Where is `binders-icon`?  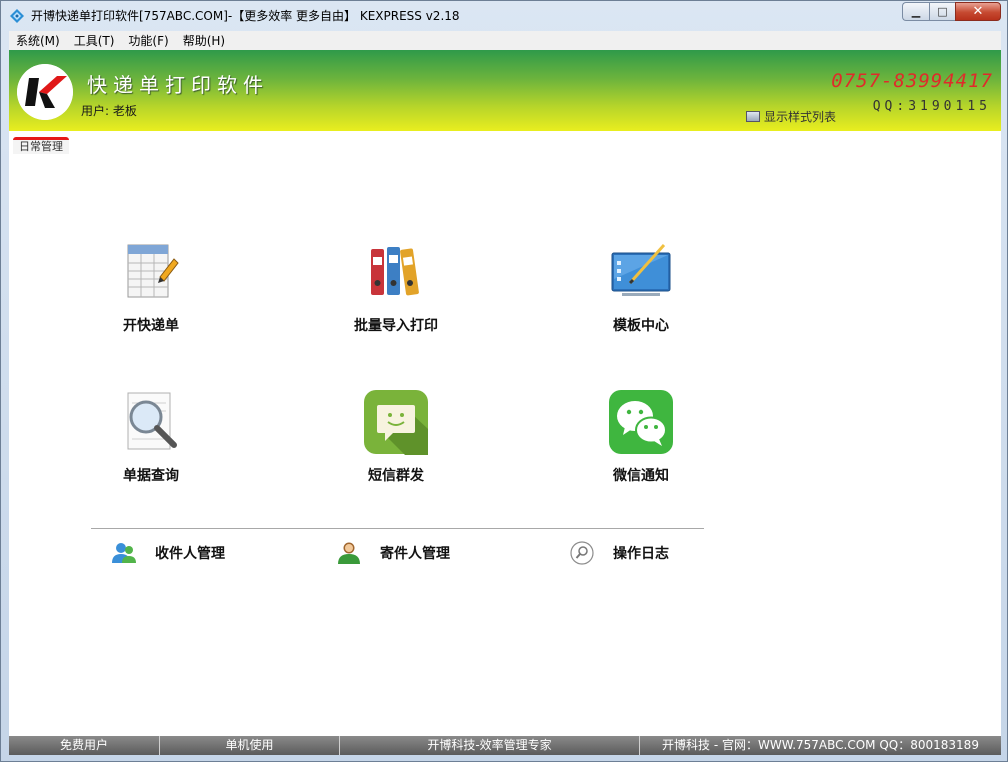 binders-icon is located at coordinates (395, 271).